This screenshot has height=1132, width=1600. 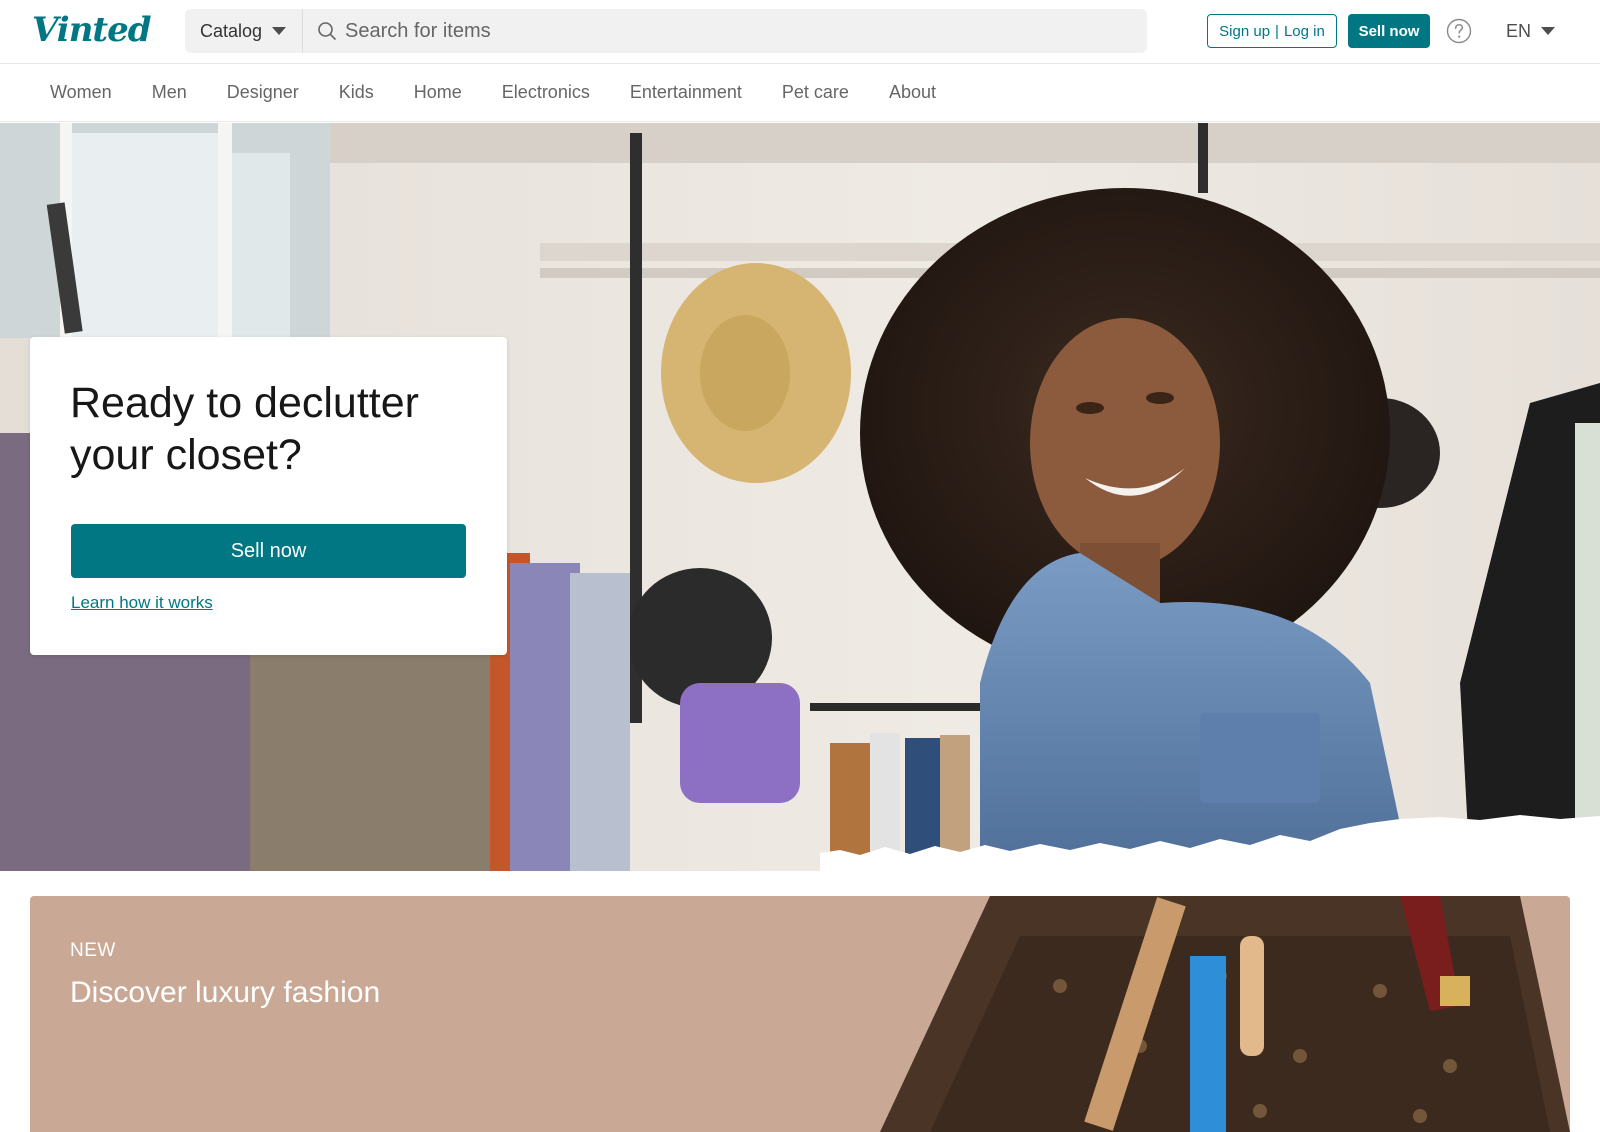 I want to click on hero-sell-now-button: Sell now, so click(x=268, y=551).